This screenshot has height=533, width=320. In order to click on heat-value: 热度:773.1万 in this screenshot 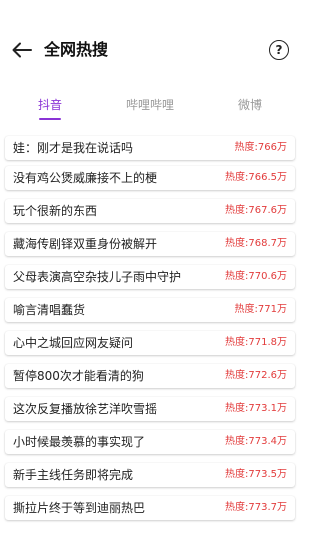, I will do `click(256, 408)`.